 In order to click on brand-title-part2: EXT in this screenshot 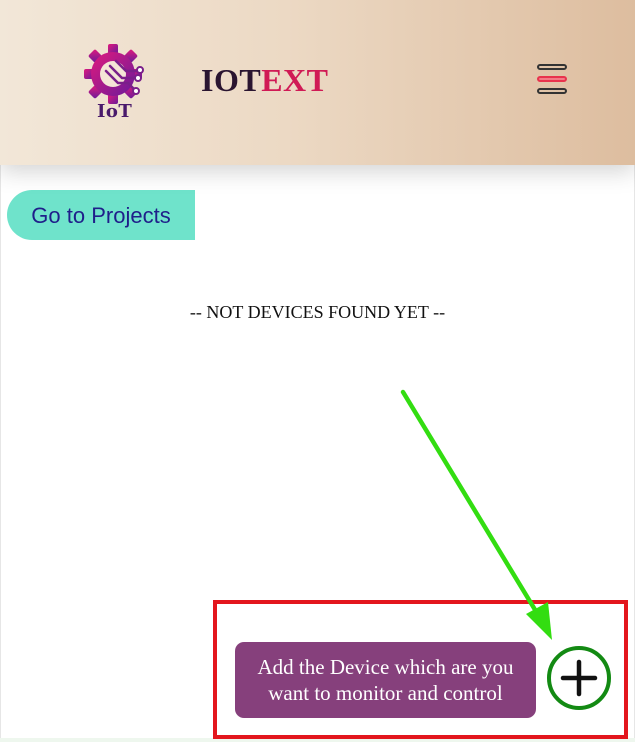, I will do `click(295, 80)`.